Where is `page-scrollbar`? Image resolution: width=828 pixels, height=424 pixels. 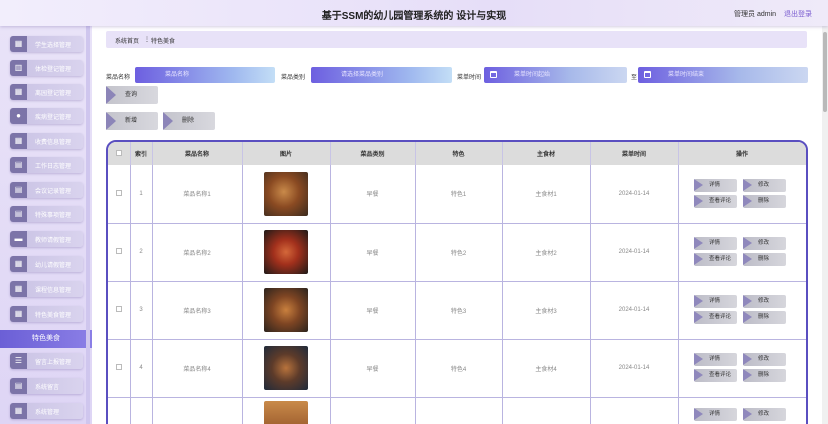 page-scrollbar is located at coordinates (825, 225).